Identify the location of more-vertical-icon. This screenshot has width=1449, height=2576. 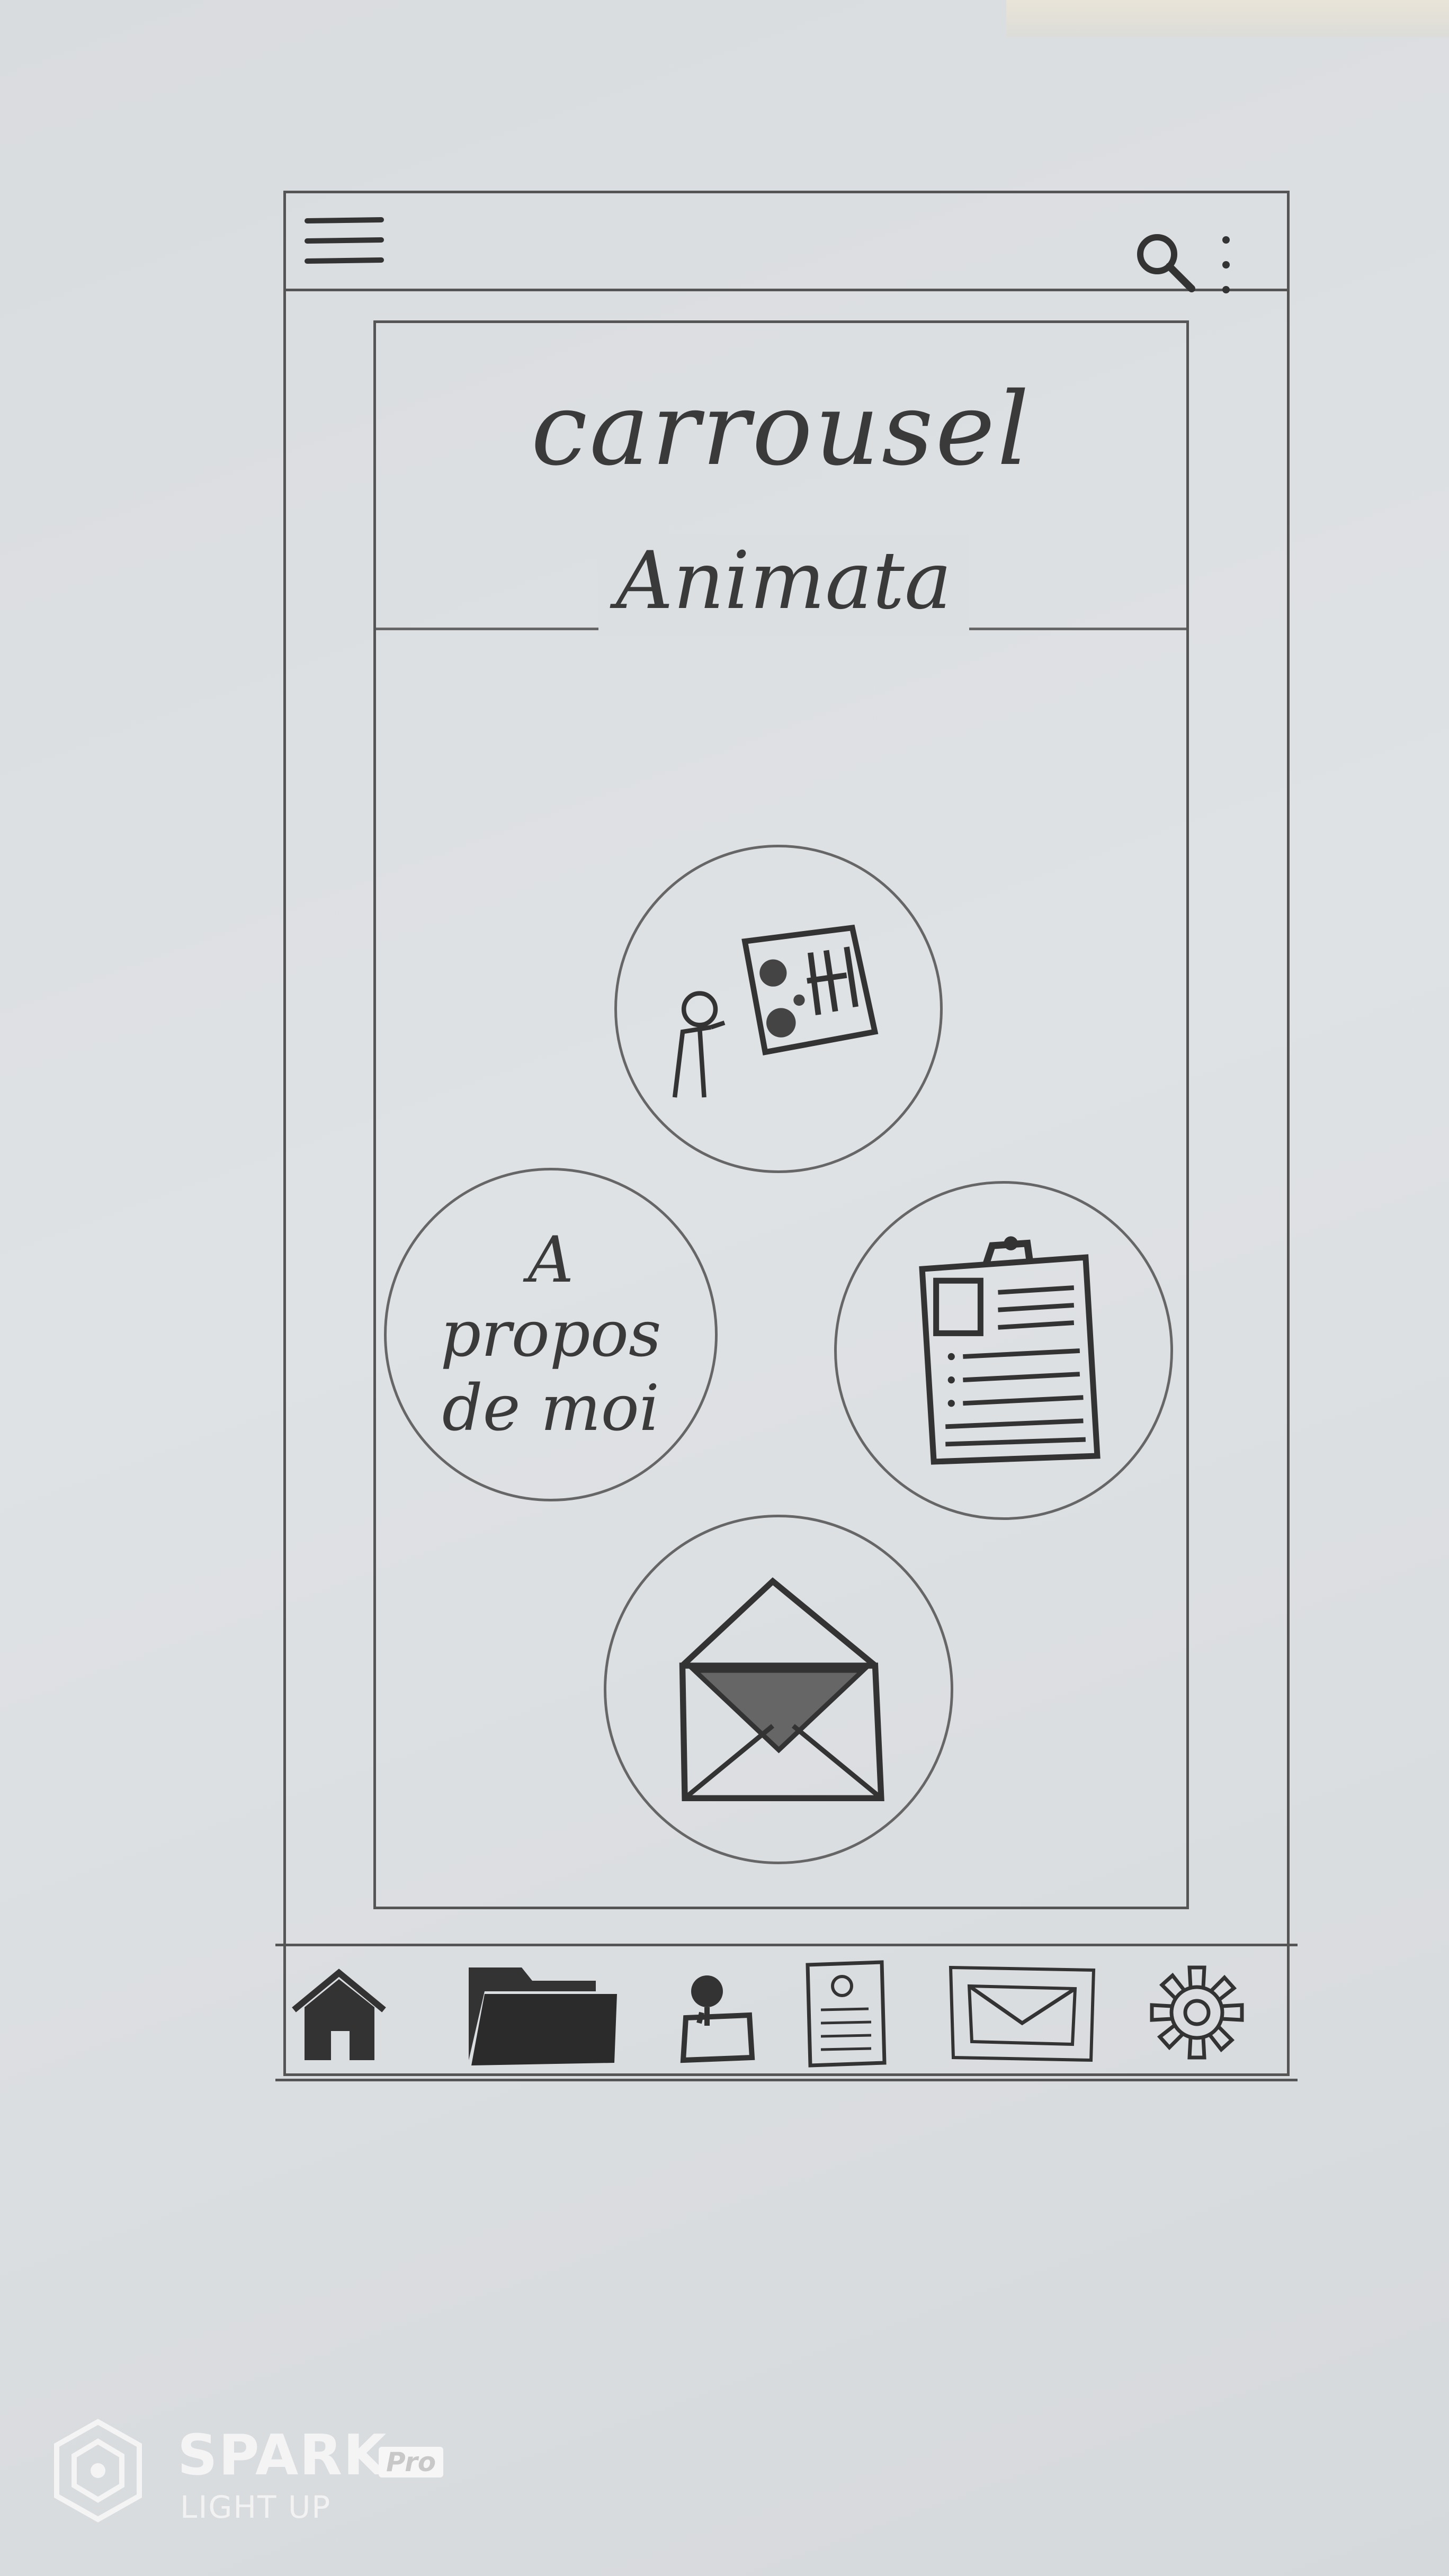
(1226, 264).